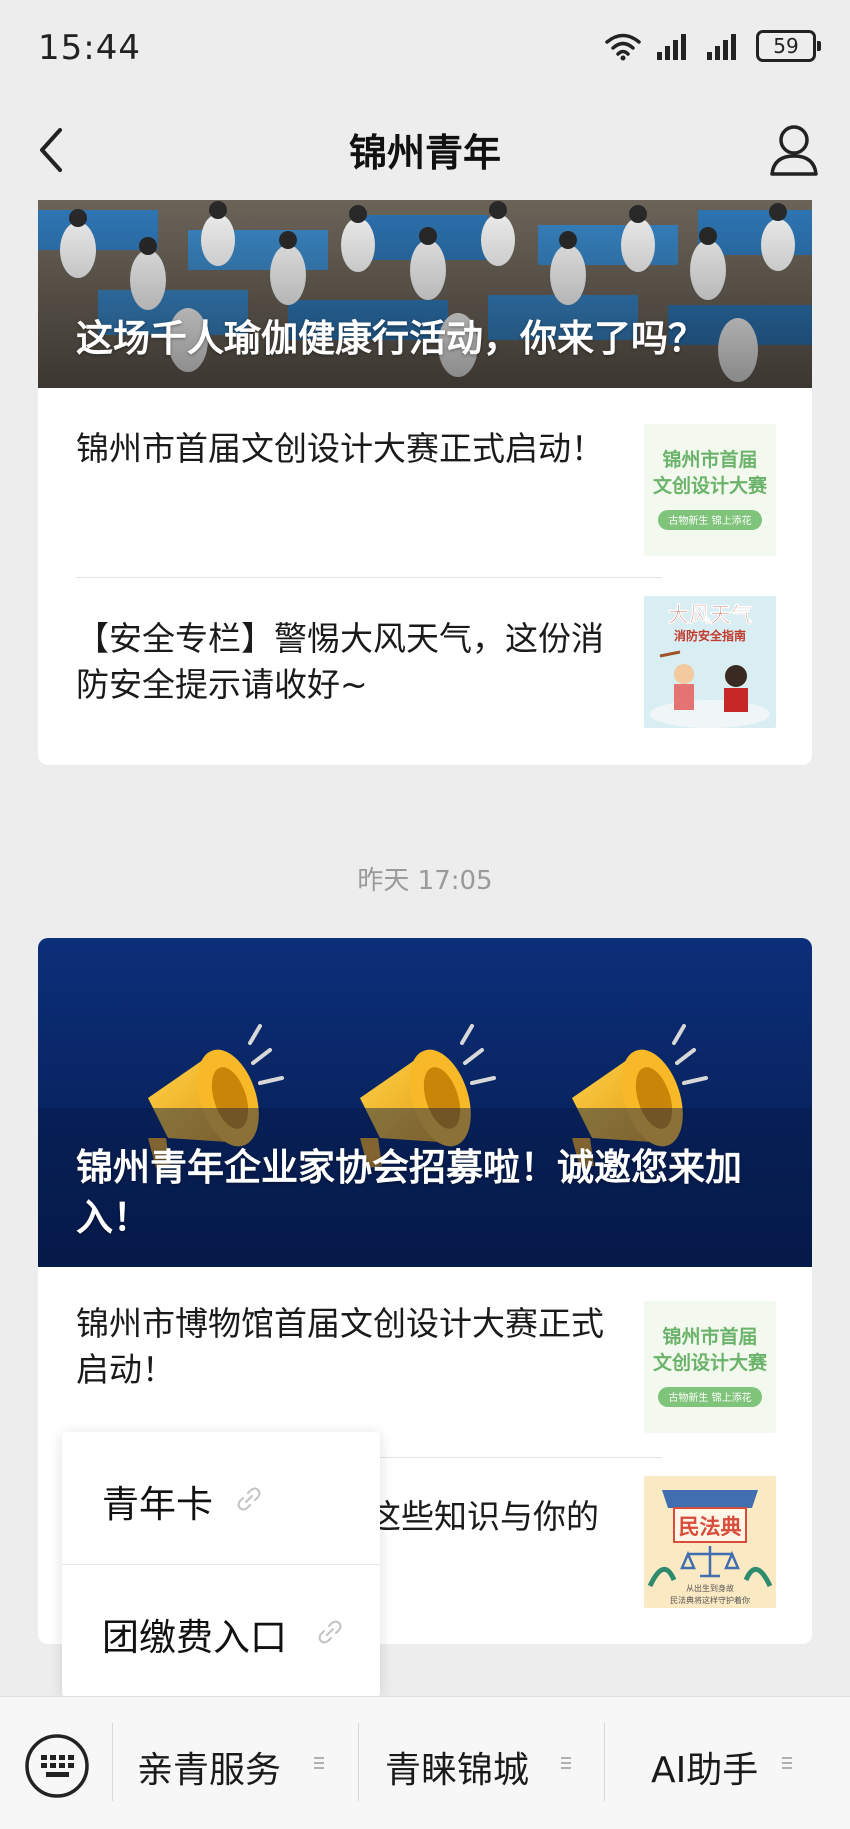 Image resolution: width=850 pixels, height=1829 pixels. Describe the element at coordinates (710, 1527) in the screenshot. I see `thumb-line1: 民法典` at that location.